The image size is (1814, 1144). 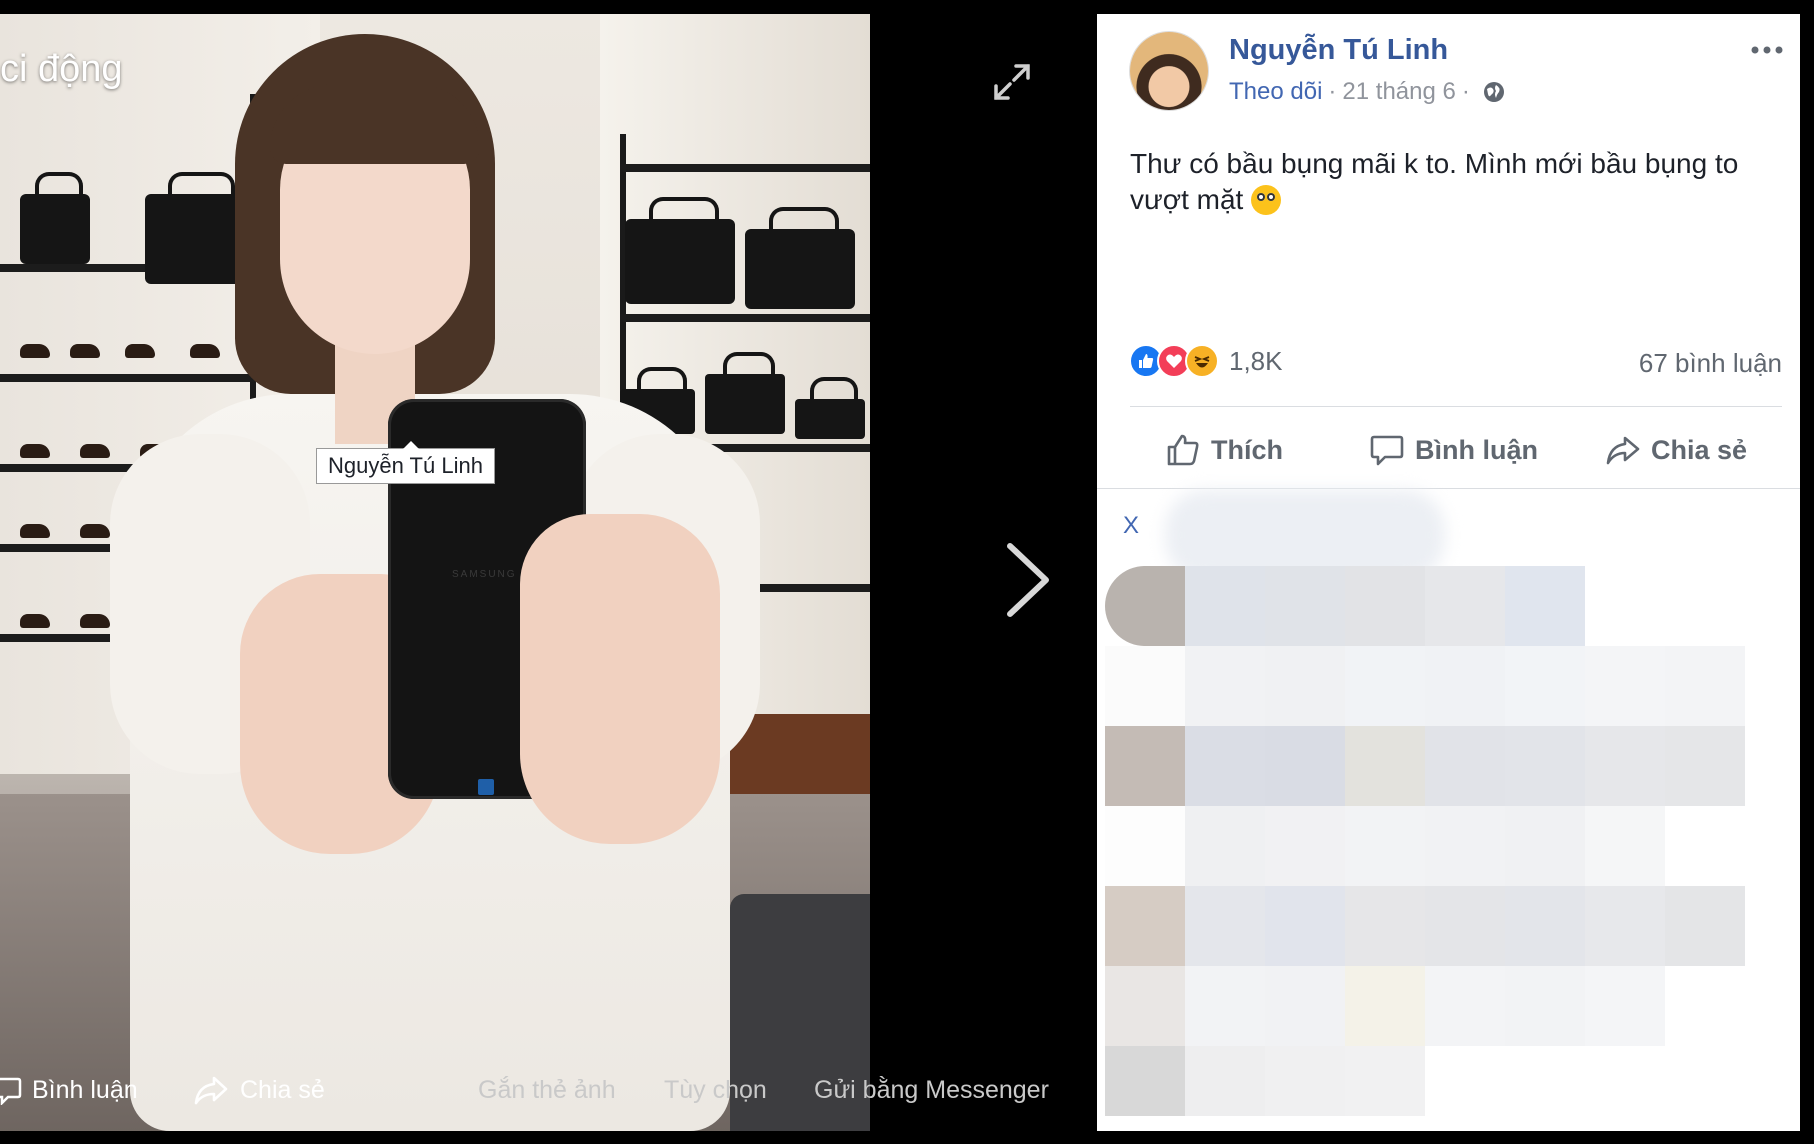 What do you see at coordinates (1256, 360) in the screenshot?
I see `reaction-count: 1,8K` at bounding box center [1256, 360].